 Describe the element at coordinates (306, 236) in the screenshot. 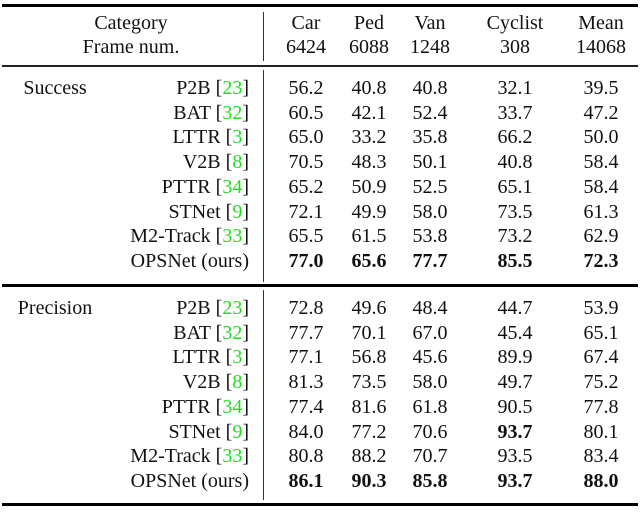

I see `table-cell: 65.5` at that location.